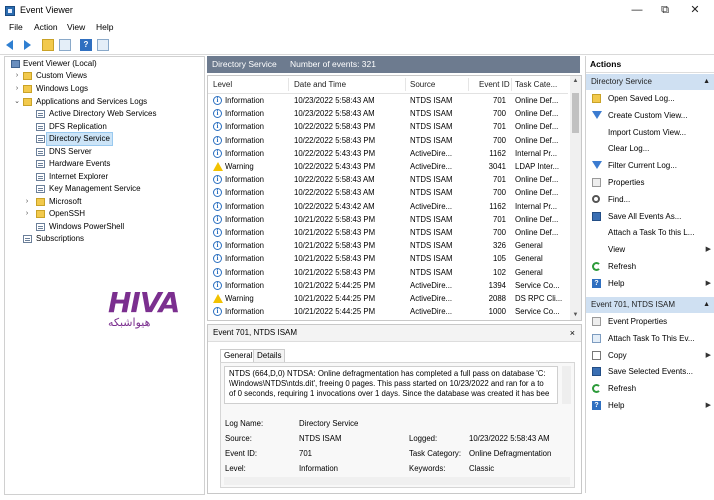 The height and width of the screenshot is (500, 714). Describe the element at coordinates (335, 285) in the screenshot. I see `date-cell: 10/21/2022 5:44:25 PM` at that location.